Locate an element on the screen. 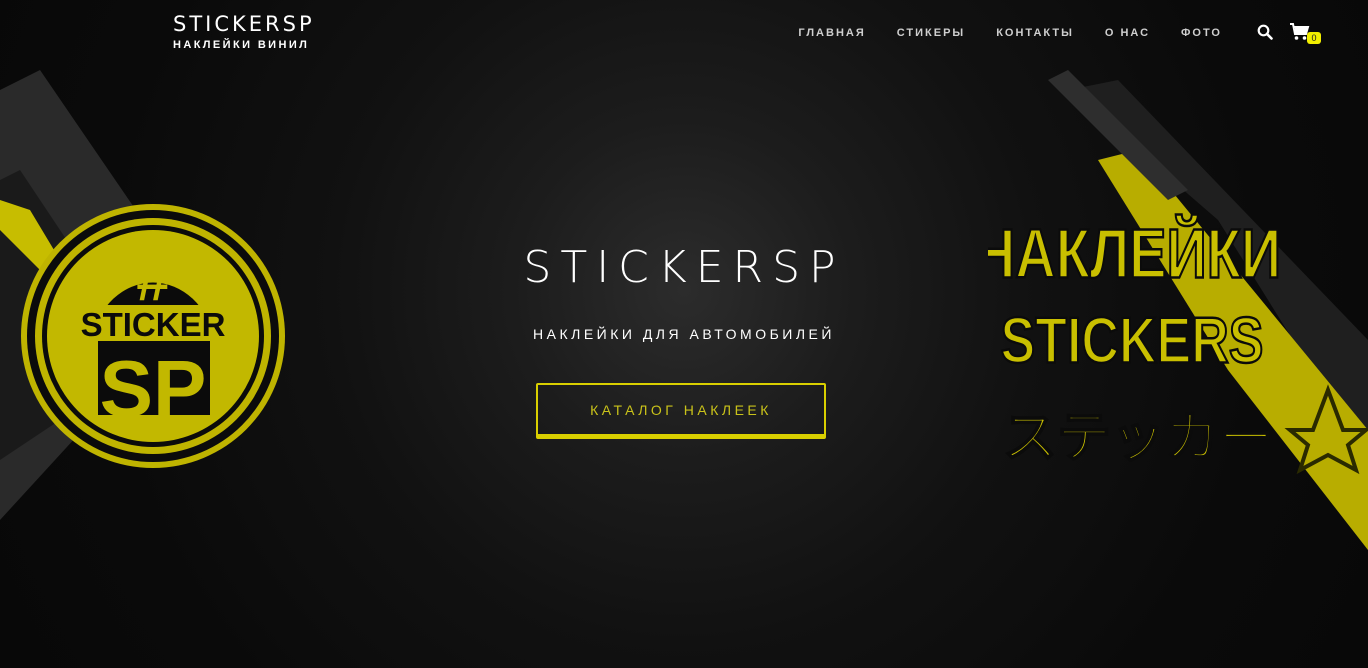 This screenshot has height=668, width=1368. cart-count-badge: 0 is located at coordinates (1314, 38).